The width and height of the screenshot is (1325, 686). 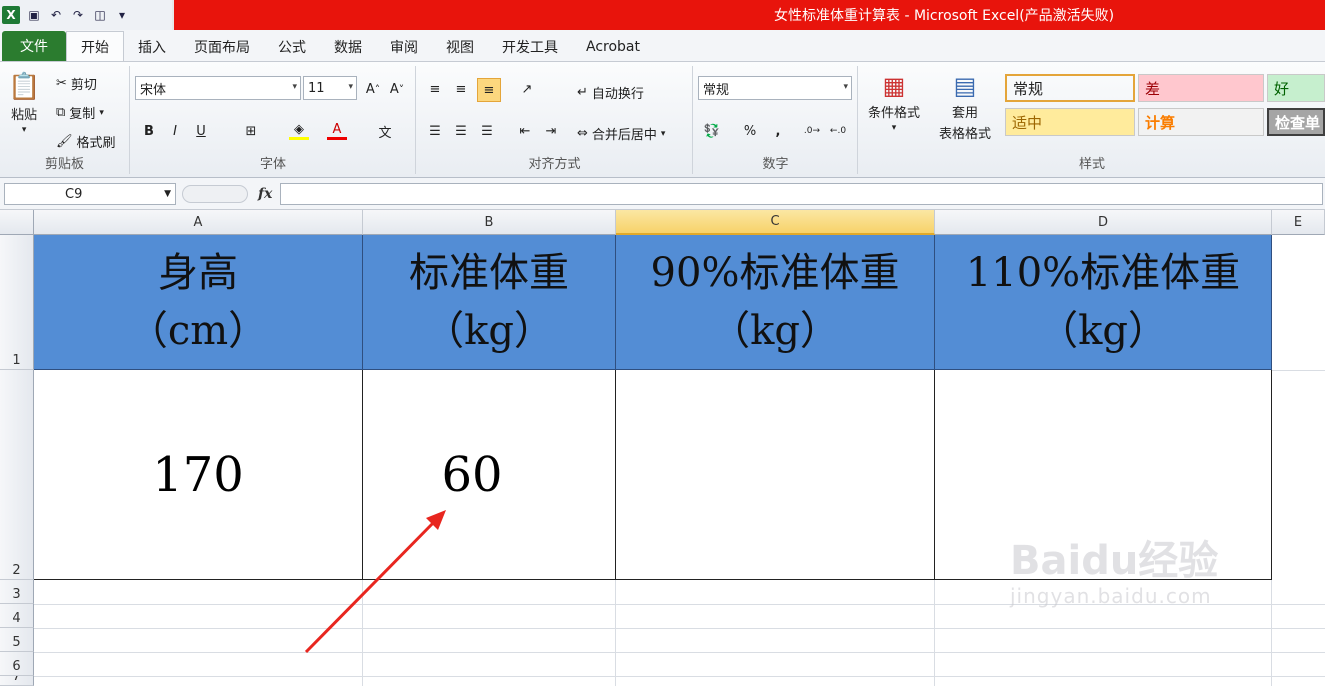 What do you see at coordinates (34, 15) in the screenshot?
I see `save-icon: ▣` at bounding box center [34, 15].